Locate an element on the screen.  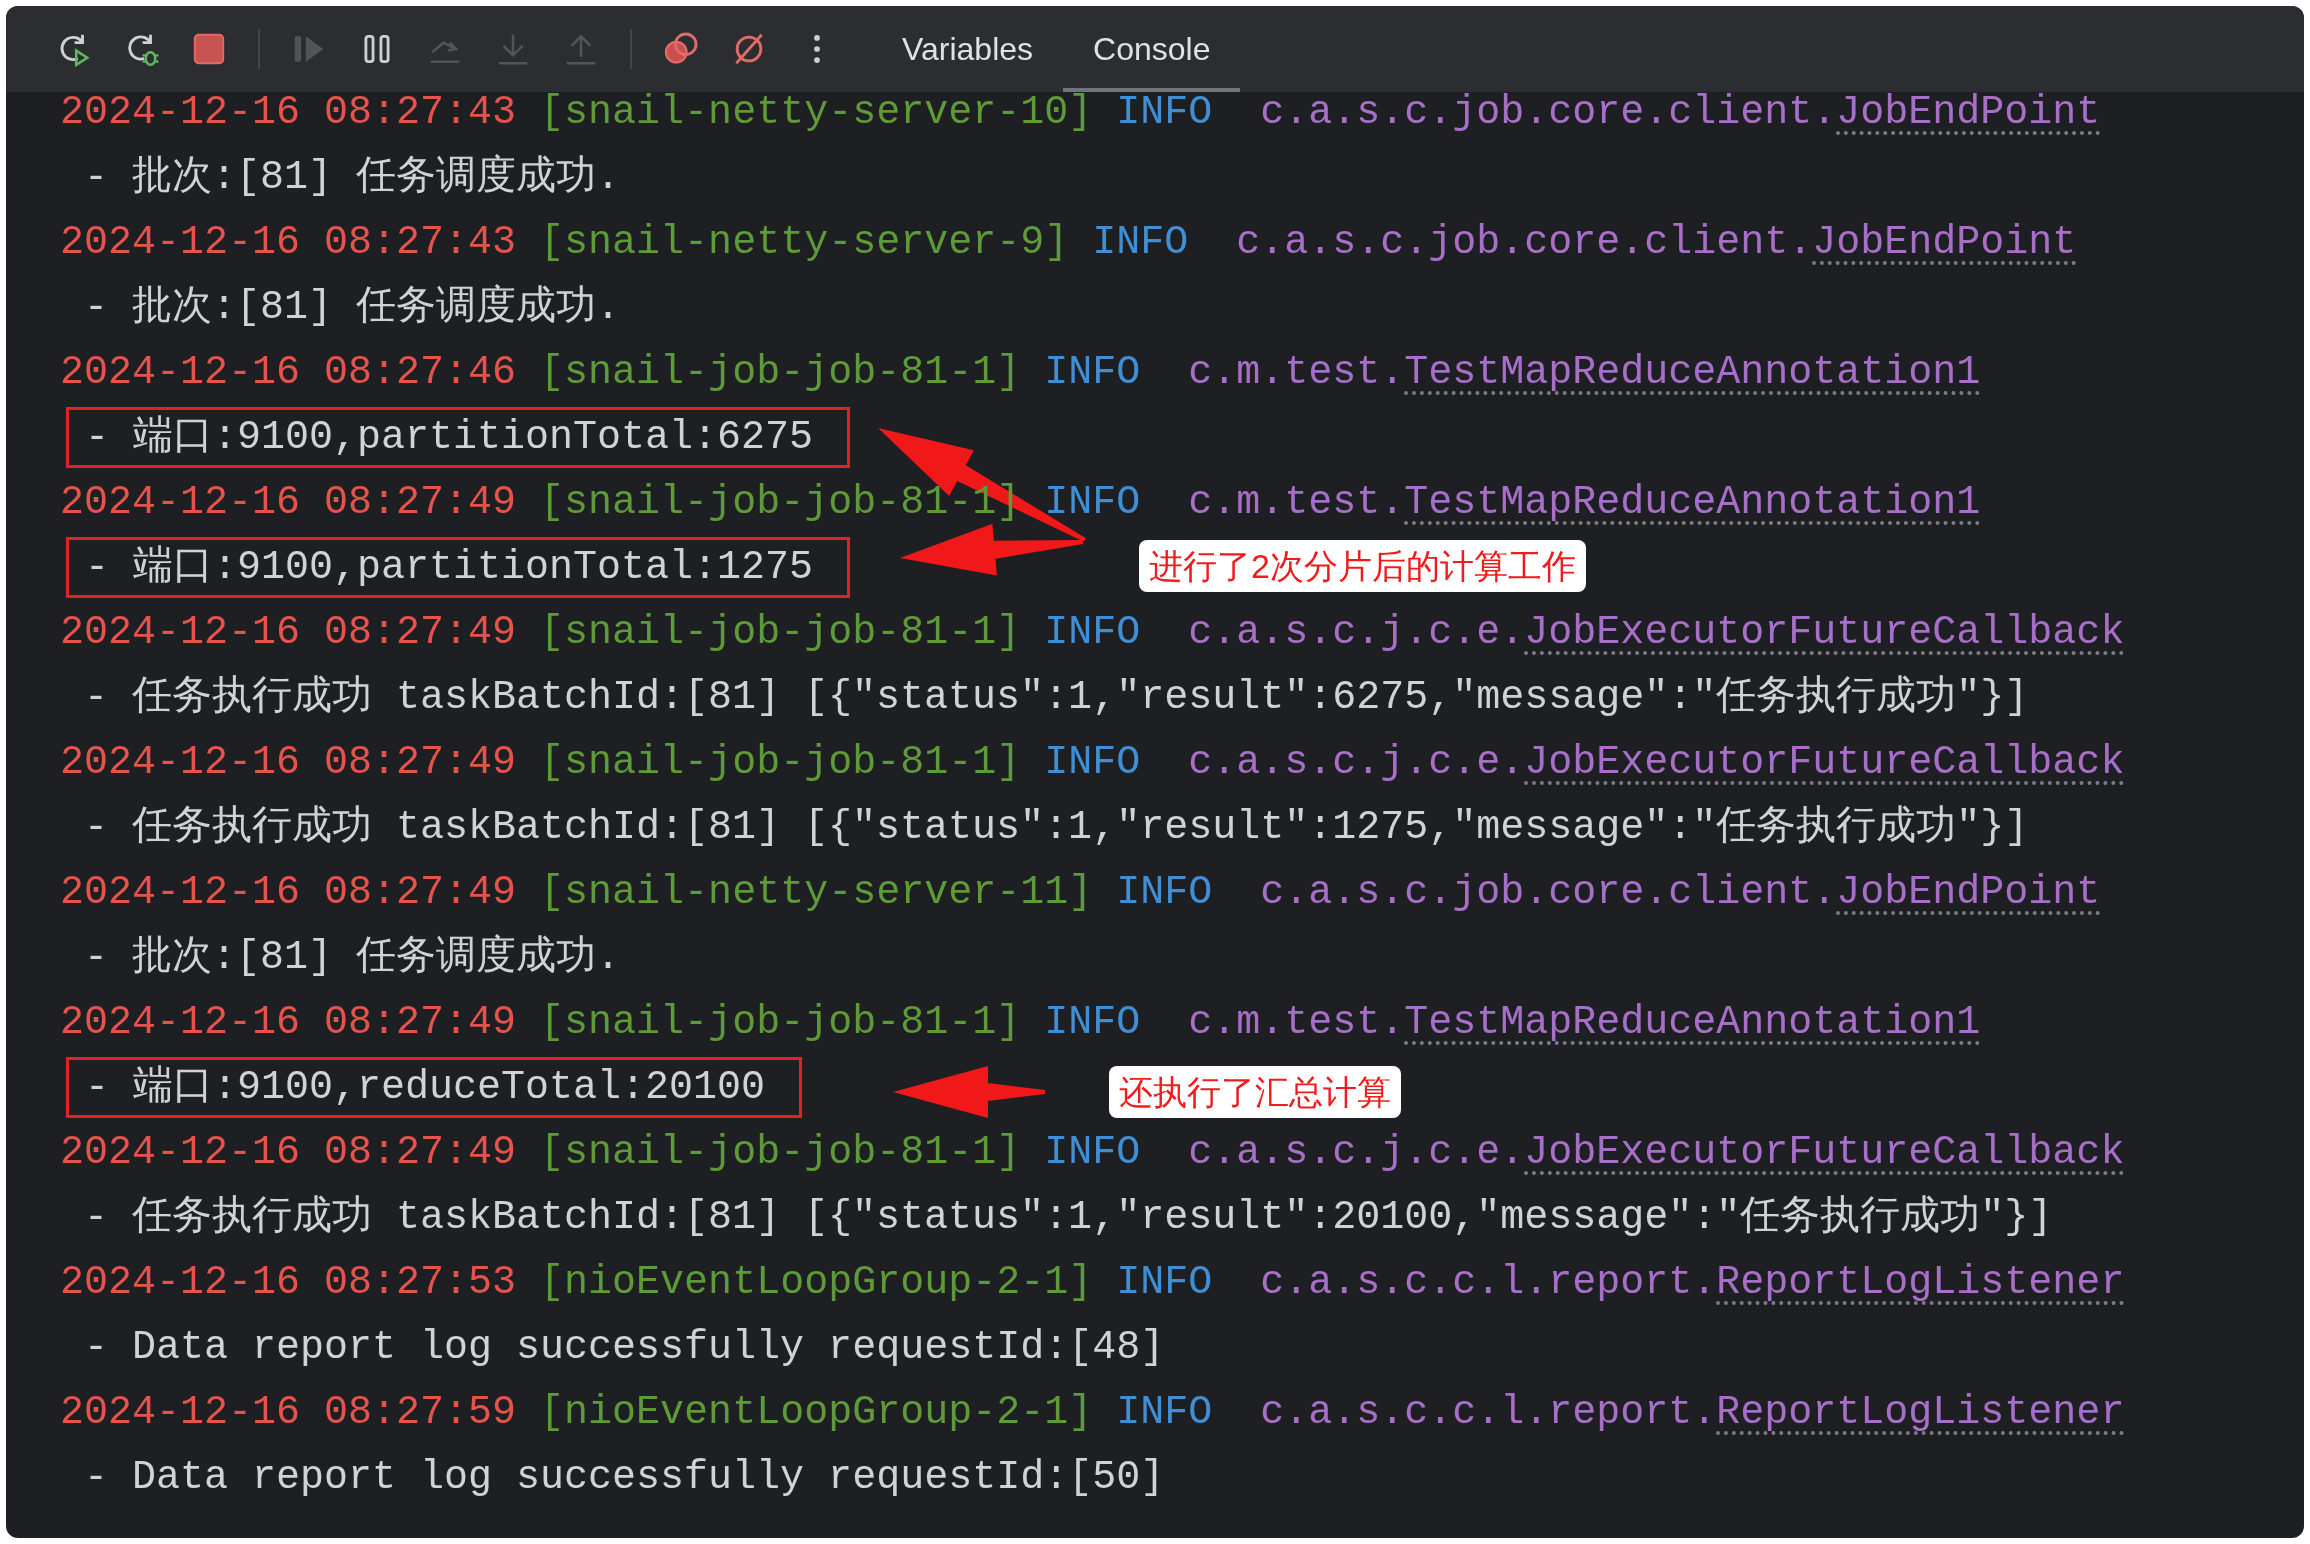
log-message: - 端口:9100,partitionTotal:6275 is located at coordinates (449, 437).